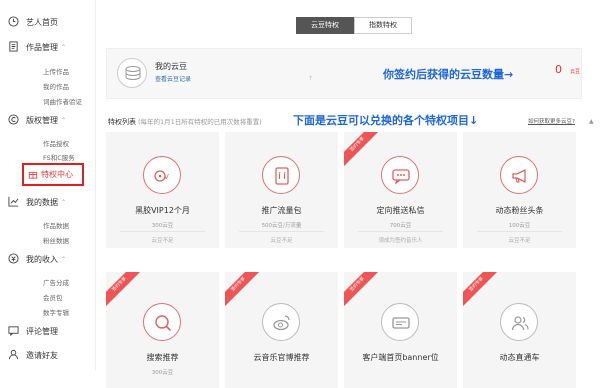 This screenshot has height=388, width=600. I want to click on nav-label: 版权管理, so click(42, 120).